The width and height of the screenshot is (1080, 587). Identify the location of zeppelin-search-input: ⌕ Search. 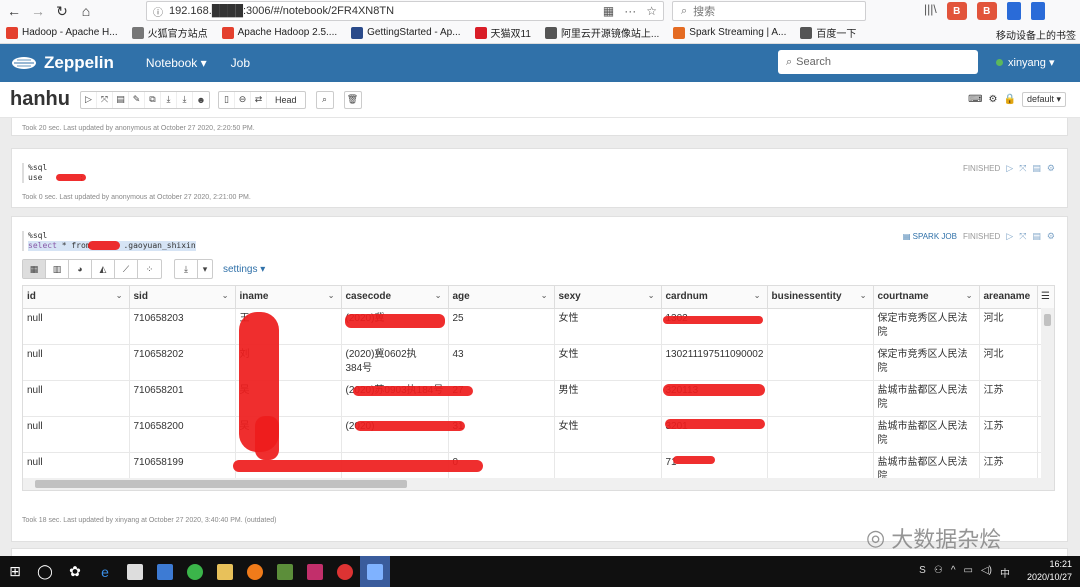
(878, 62).